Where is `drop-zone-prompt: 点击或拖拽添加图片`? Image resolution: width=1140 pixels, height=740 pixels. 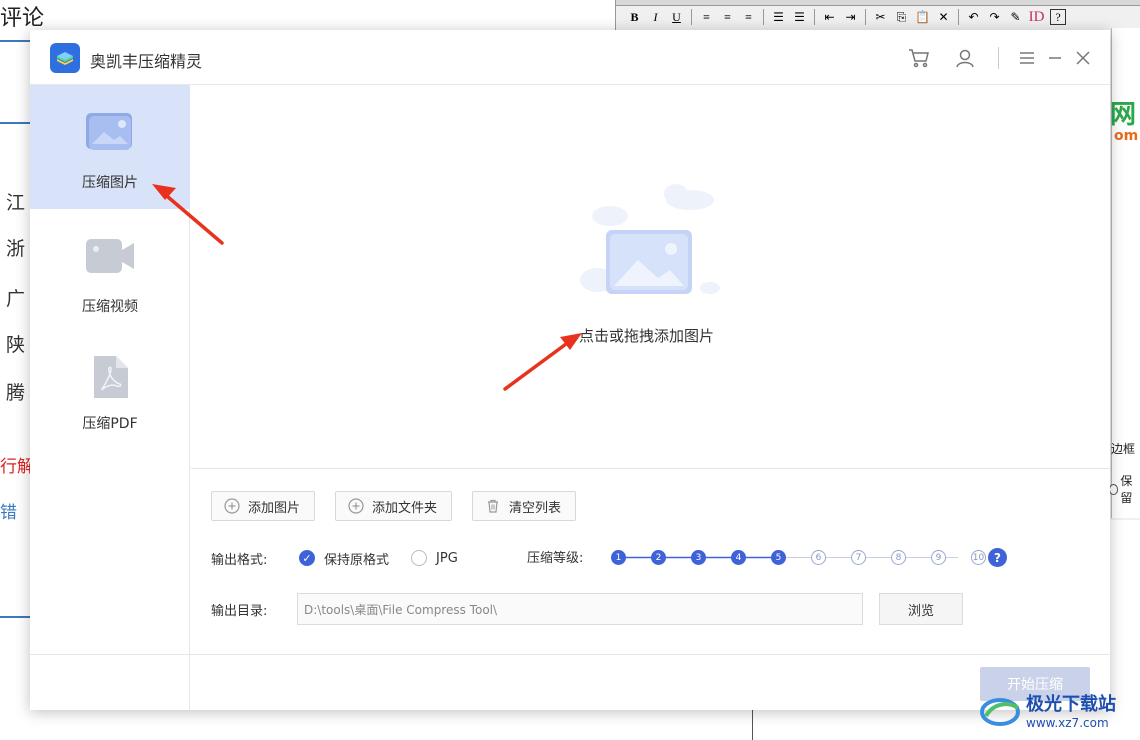 drop-zone-prompt: 点击或拖拽添加图片 is located at coordinates (646, 335).